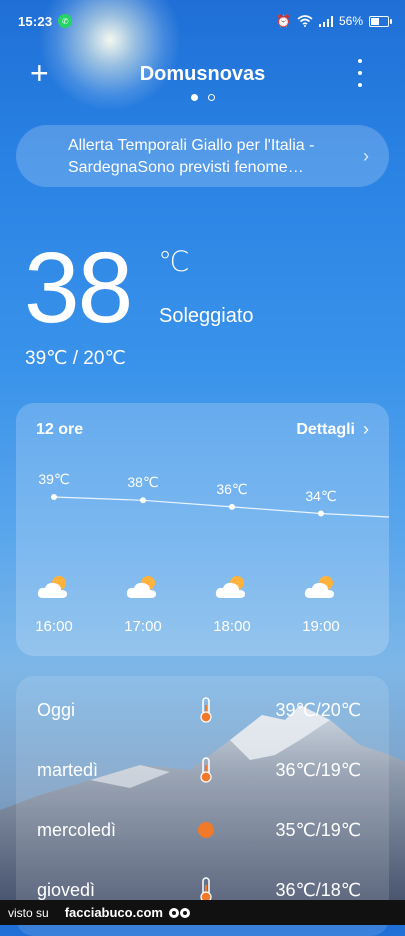 The image size is (405, 936). I want to click on hourly-time-label: 18:00, so click(232, 626).